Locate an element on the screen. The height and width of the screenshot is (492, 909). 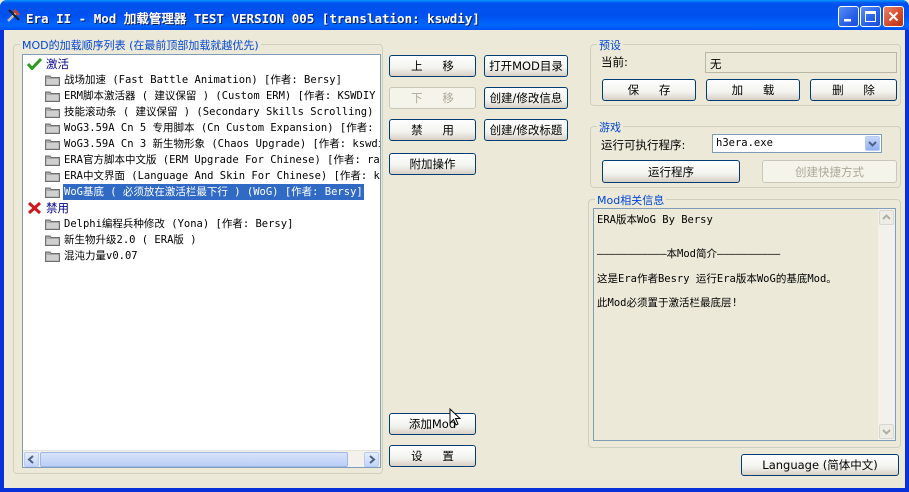
move-up-button: 上 移 is located at coordinates (432, 66).